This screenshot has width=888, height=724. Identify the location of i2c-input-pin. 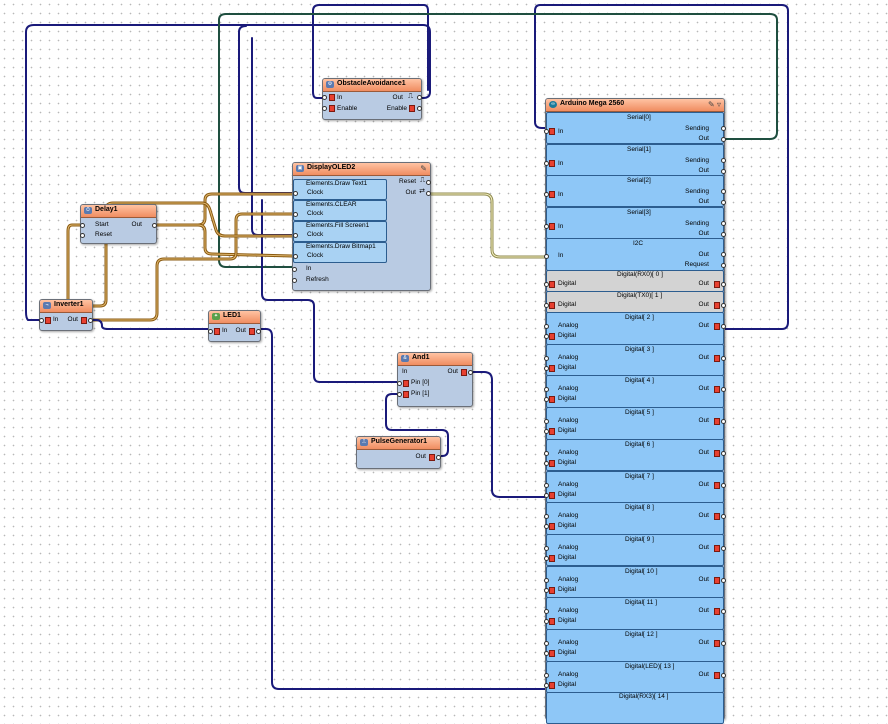
(546, 256).